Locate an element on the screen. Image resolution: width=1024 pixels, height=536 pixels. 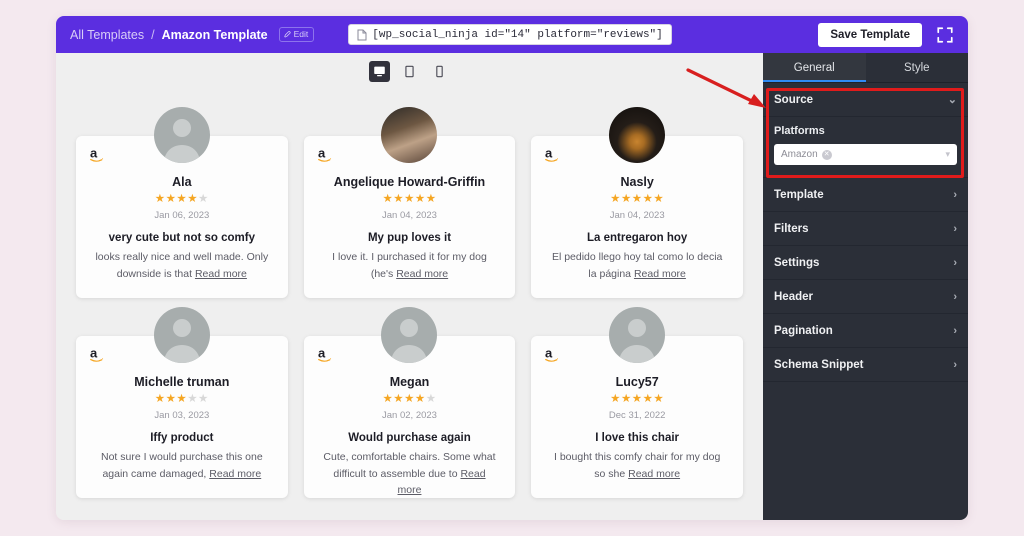
review-title: I love this chair is located at coordinates (637, 438).